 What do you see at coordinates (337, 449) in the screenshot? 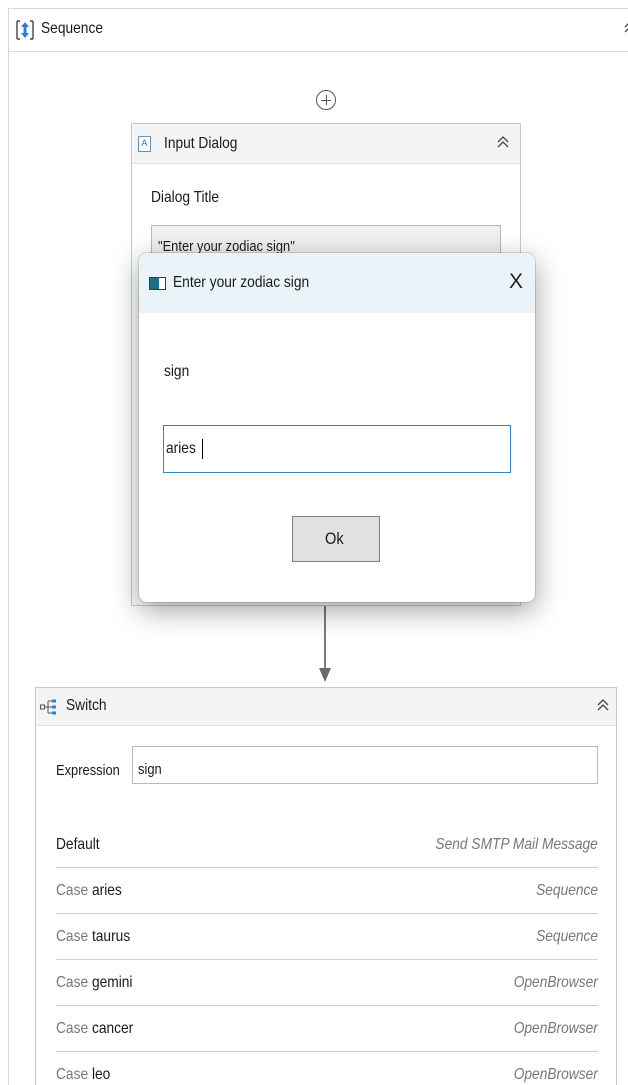
I see `sign-input: aries` at bounding box center [337, 449].